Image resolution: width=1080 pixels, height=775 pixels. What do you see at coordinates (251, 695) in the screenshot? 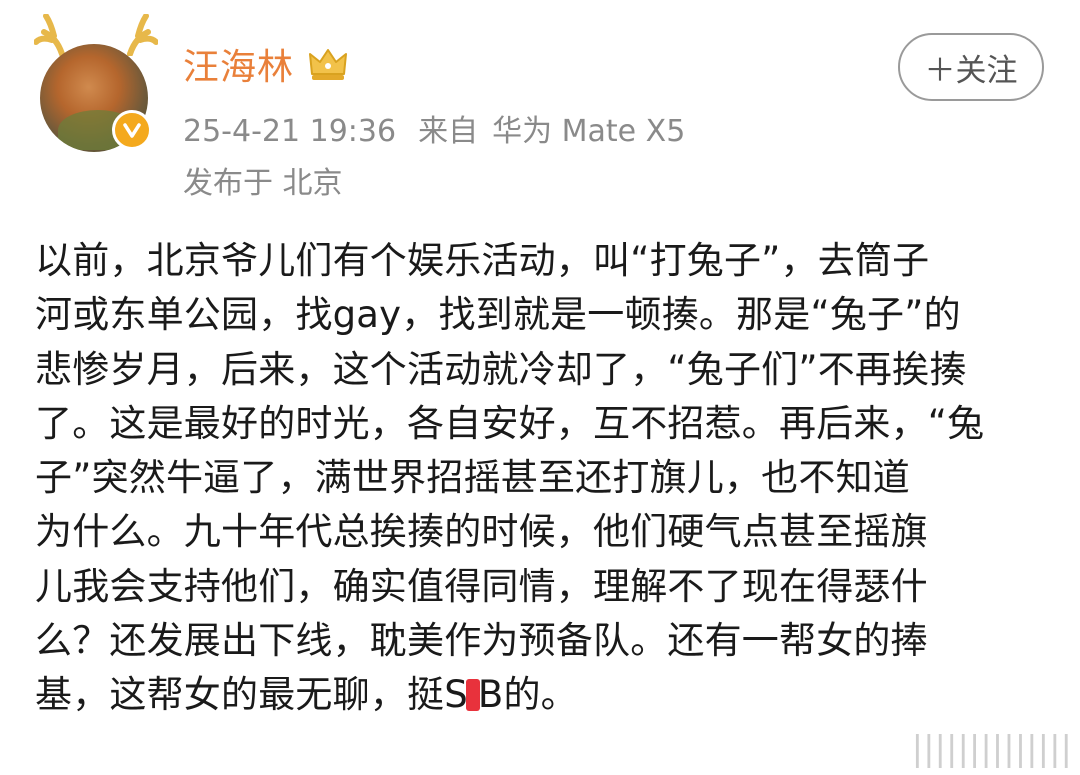
I see `post-line-last-before: 基，这帮女的最无聊，挺S` at bounding box center [251, 695].